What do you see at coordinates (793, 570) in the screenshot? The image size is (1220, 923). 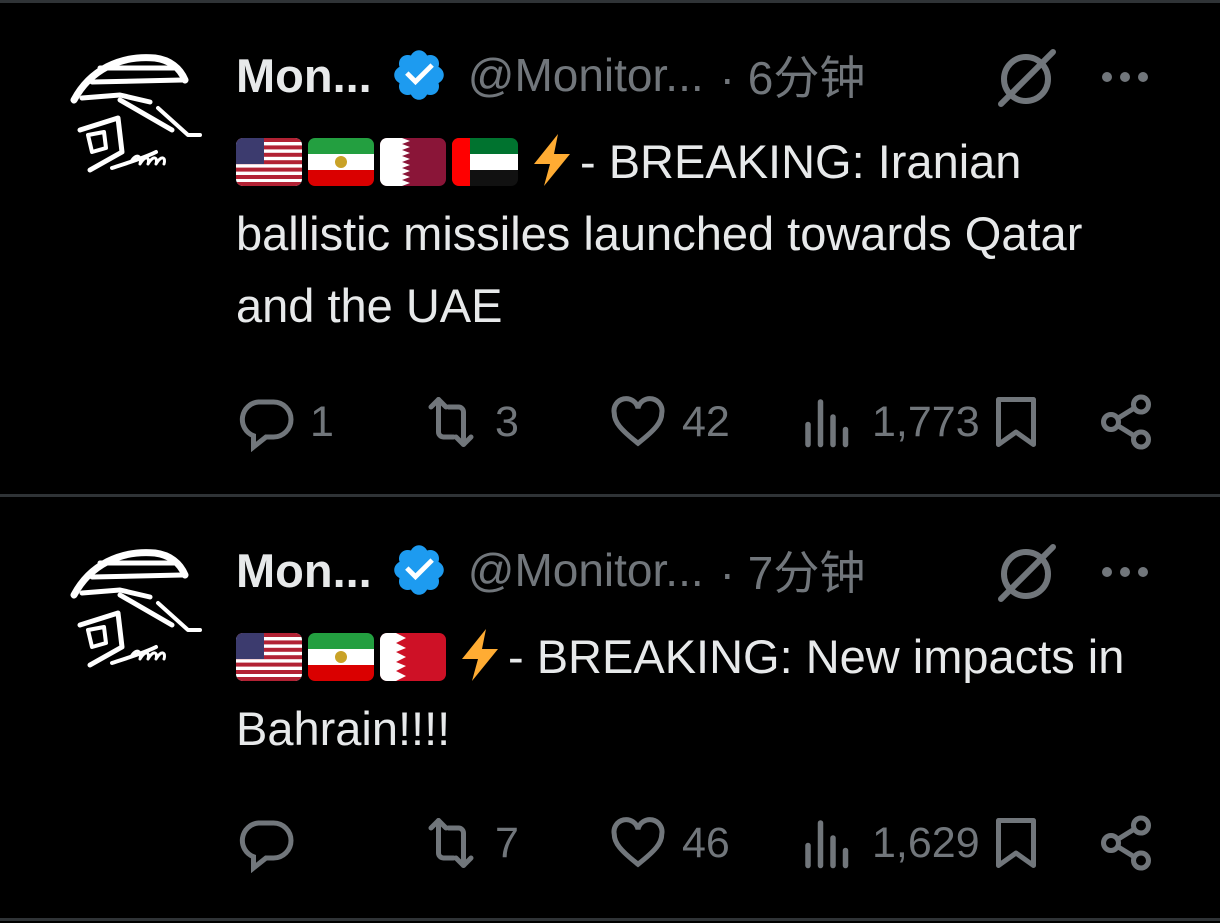 I see `timestamp: · 7分钟` at bounding box center [793, 570].